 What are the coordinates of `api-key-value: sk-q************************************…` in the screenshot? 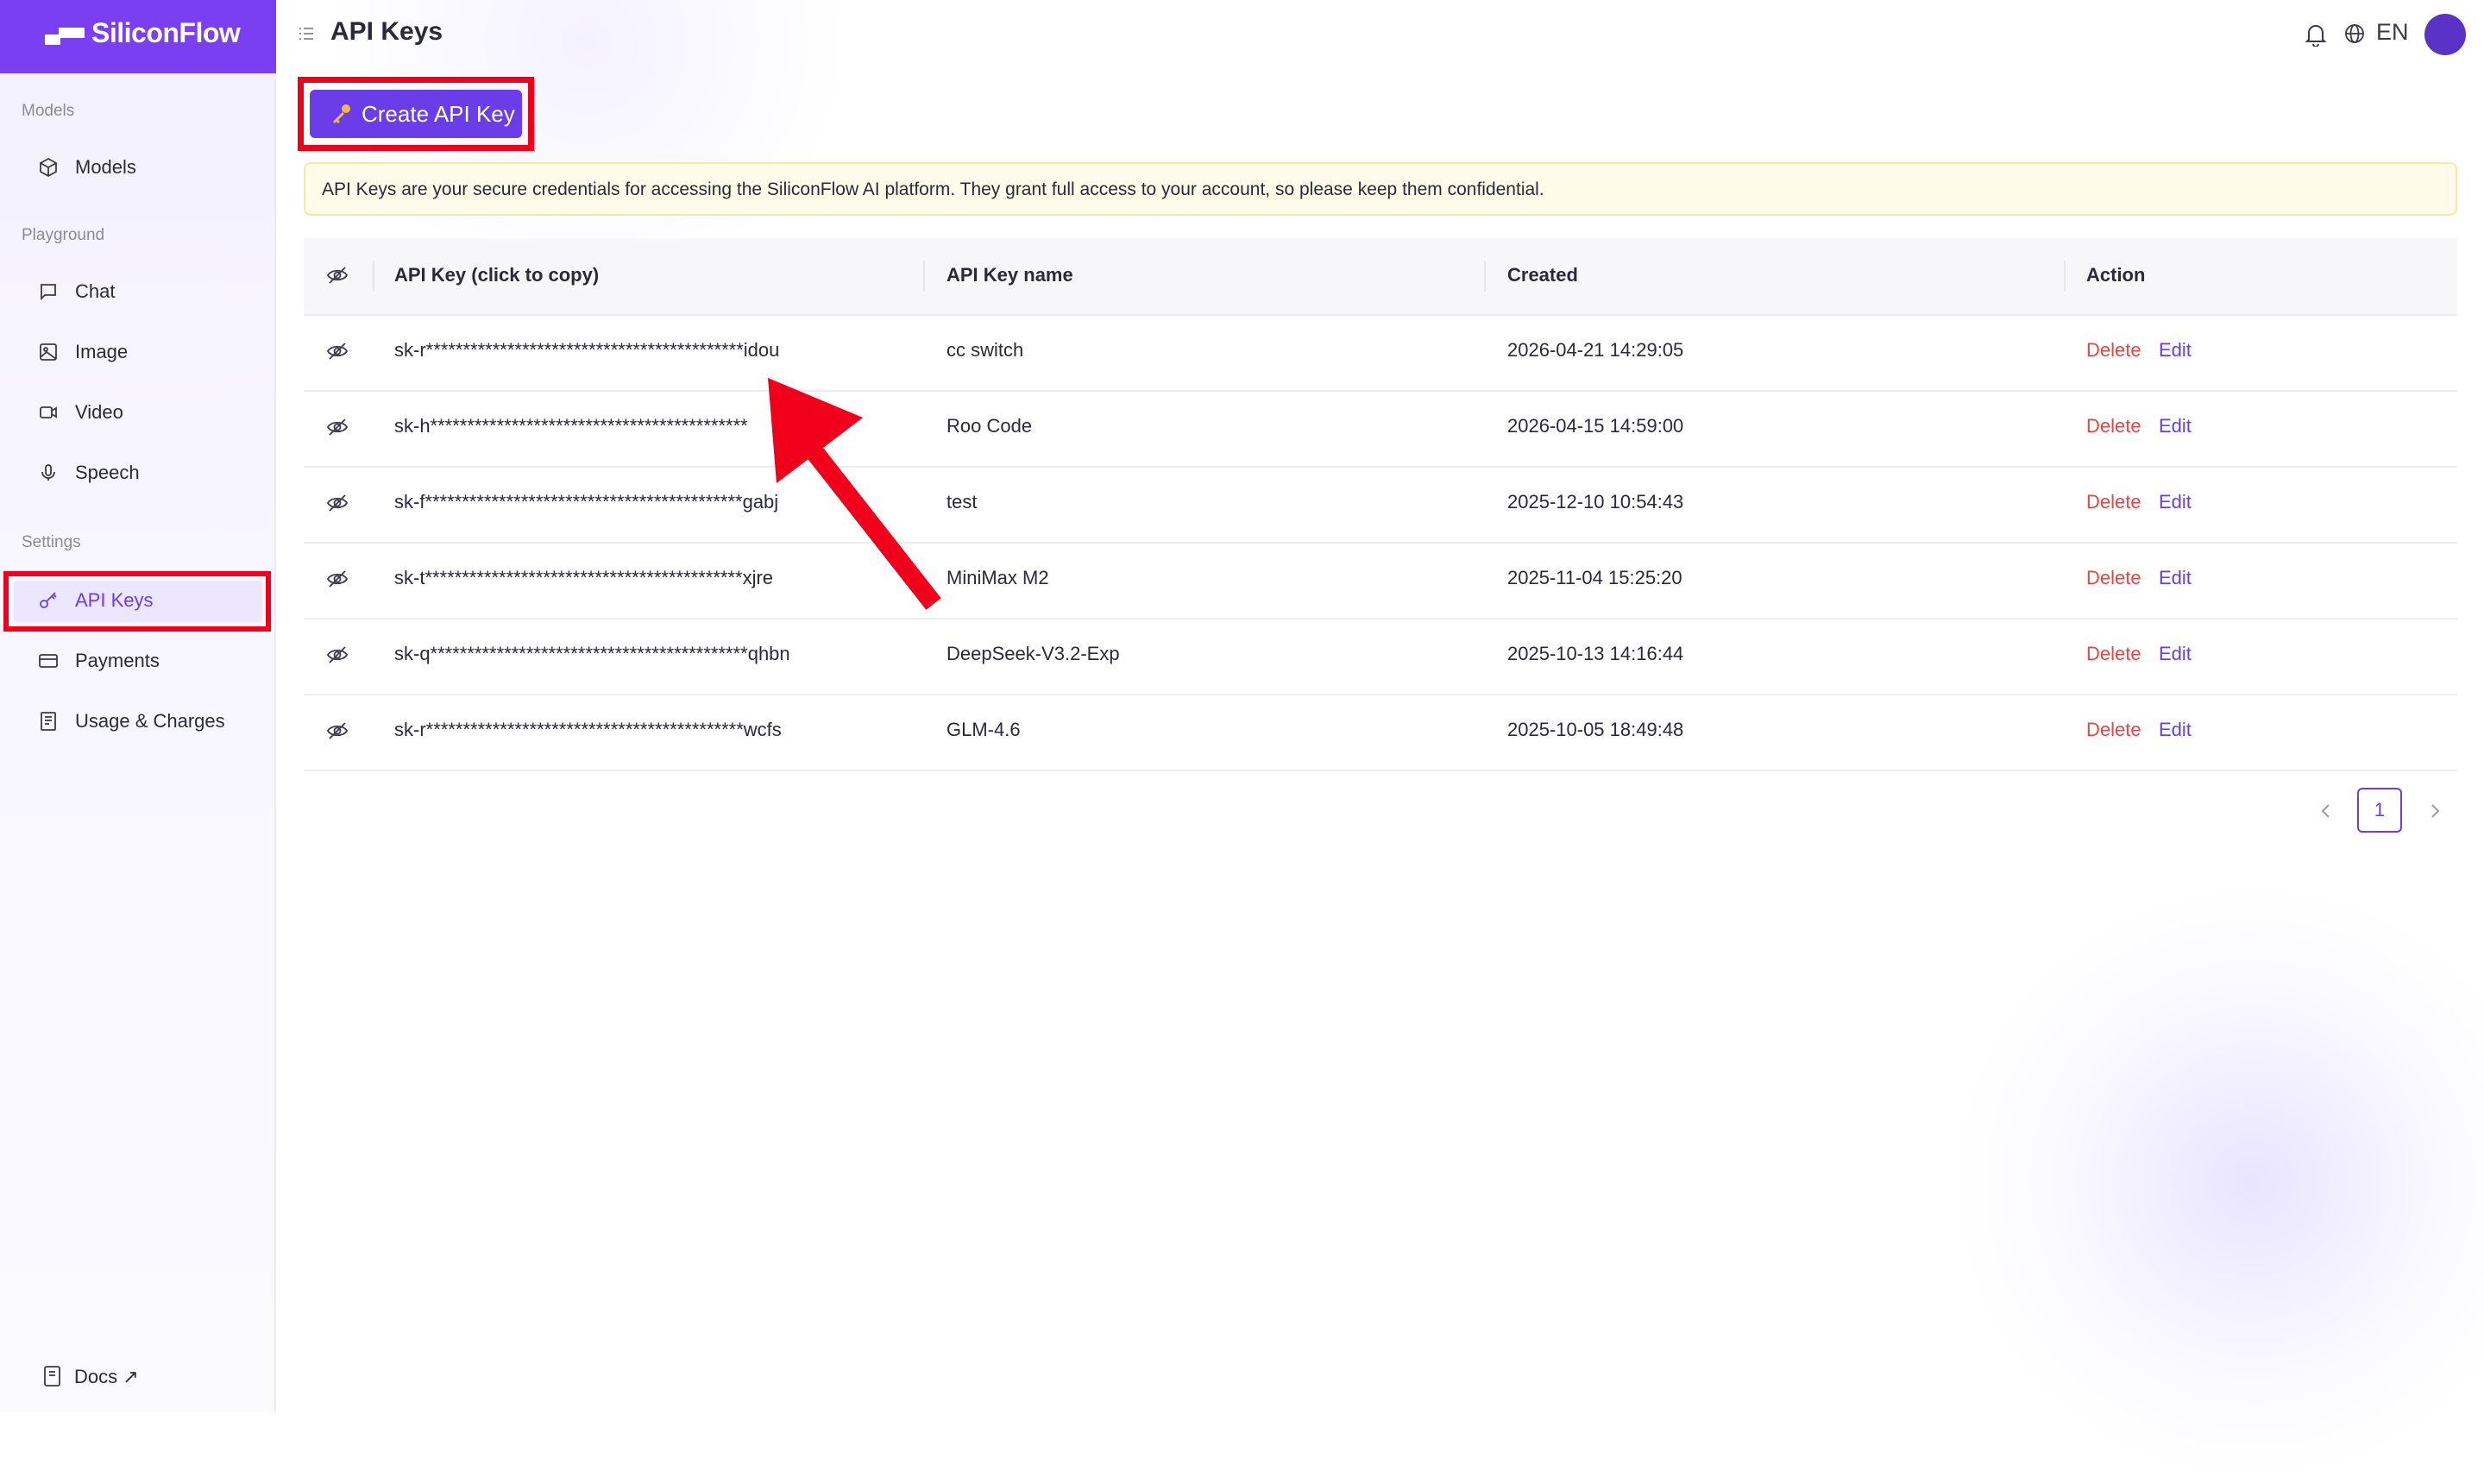 It's located at (592, 654).